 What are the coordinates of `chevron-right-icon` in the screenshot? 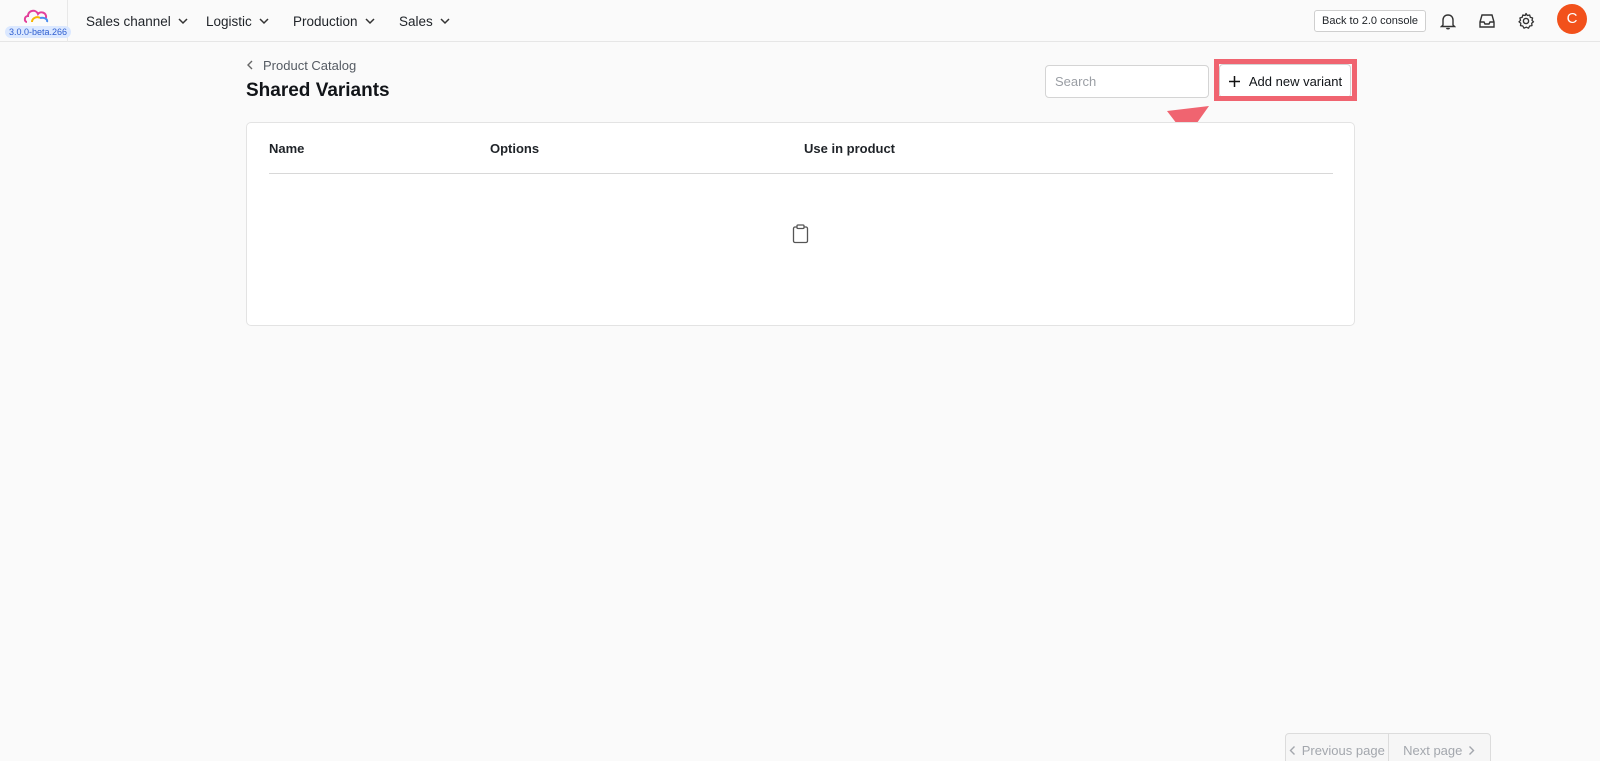 It's located at (1472, 750).